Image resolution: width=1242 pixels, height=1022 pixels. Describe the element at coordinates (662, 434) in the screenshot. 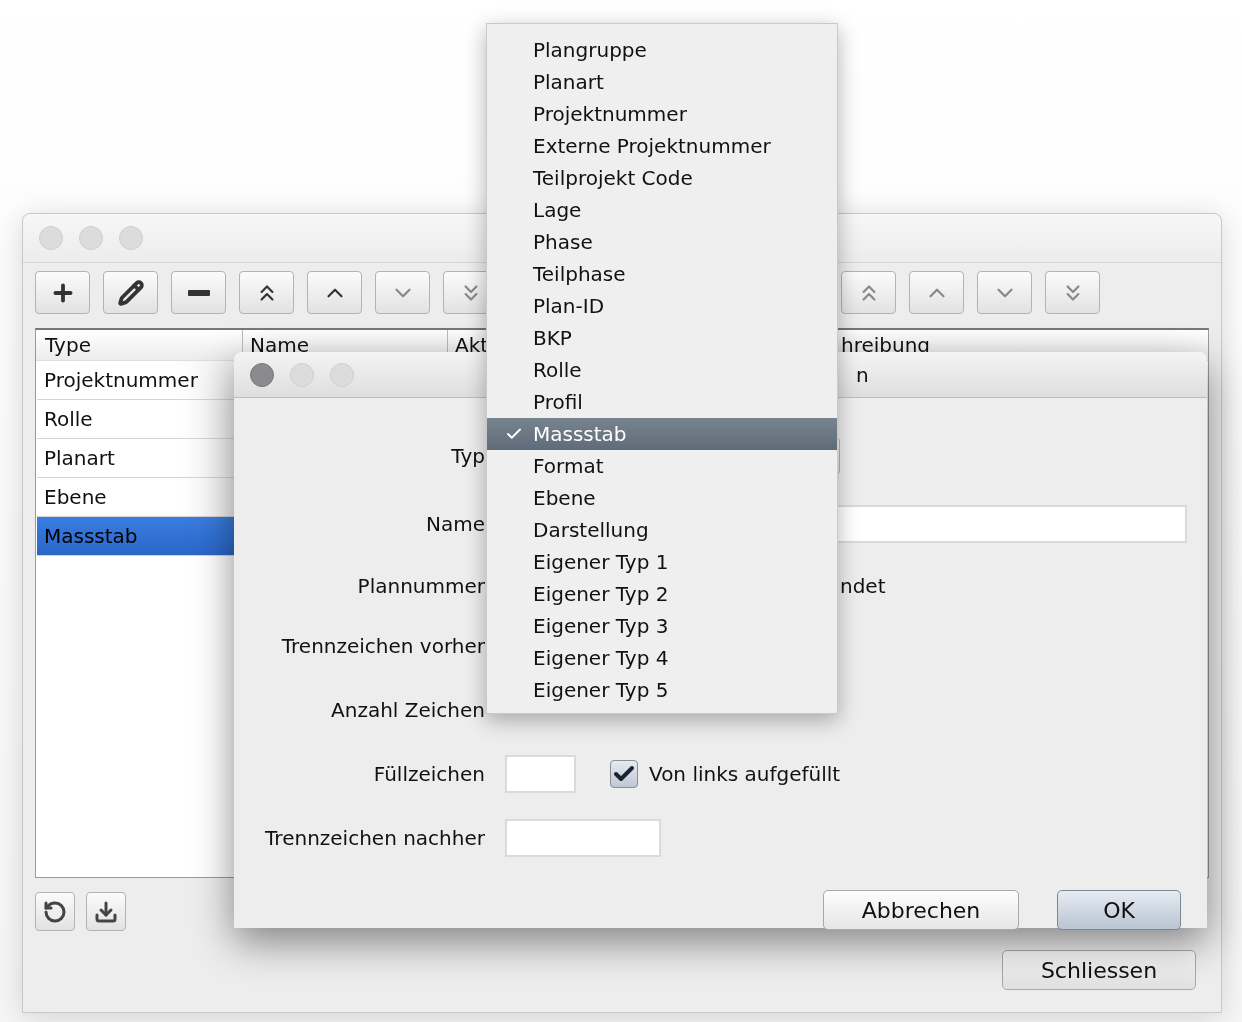

I see `menu-item: Massstab` at that location.